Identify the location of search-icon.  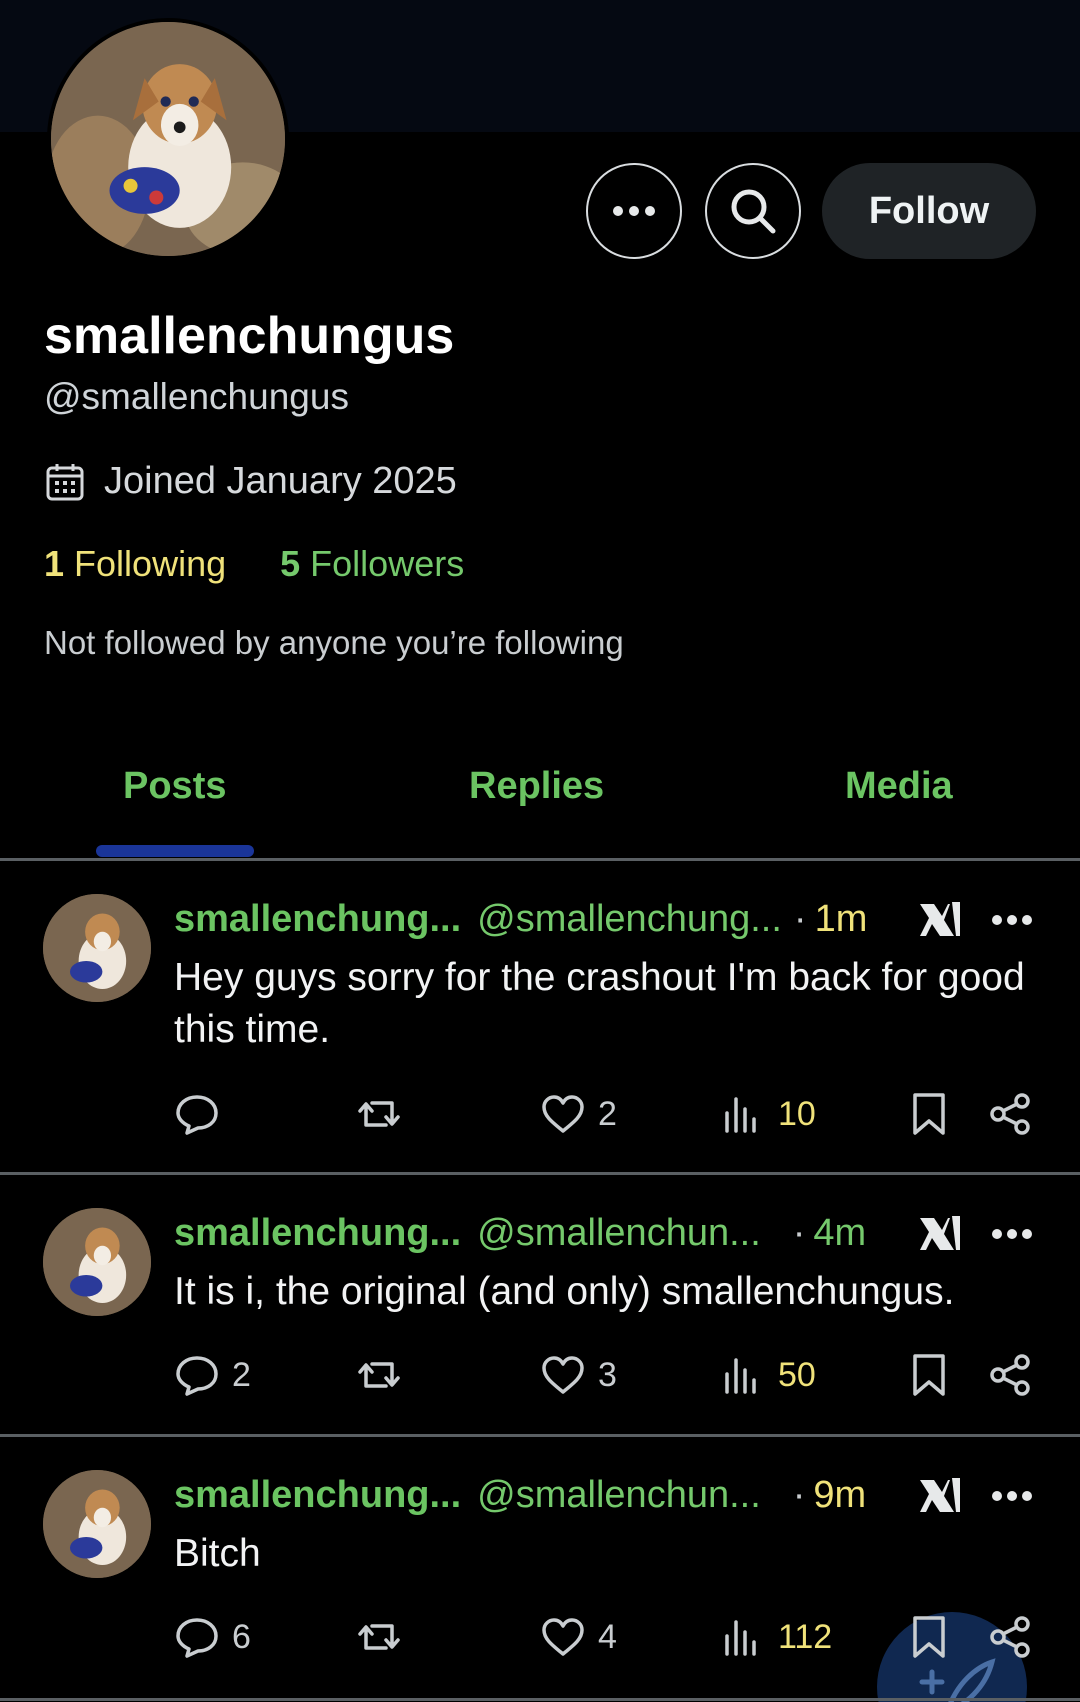
(753, 211).